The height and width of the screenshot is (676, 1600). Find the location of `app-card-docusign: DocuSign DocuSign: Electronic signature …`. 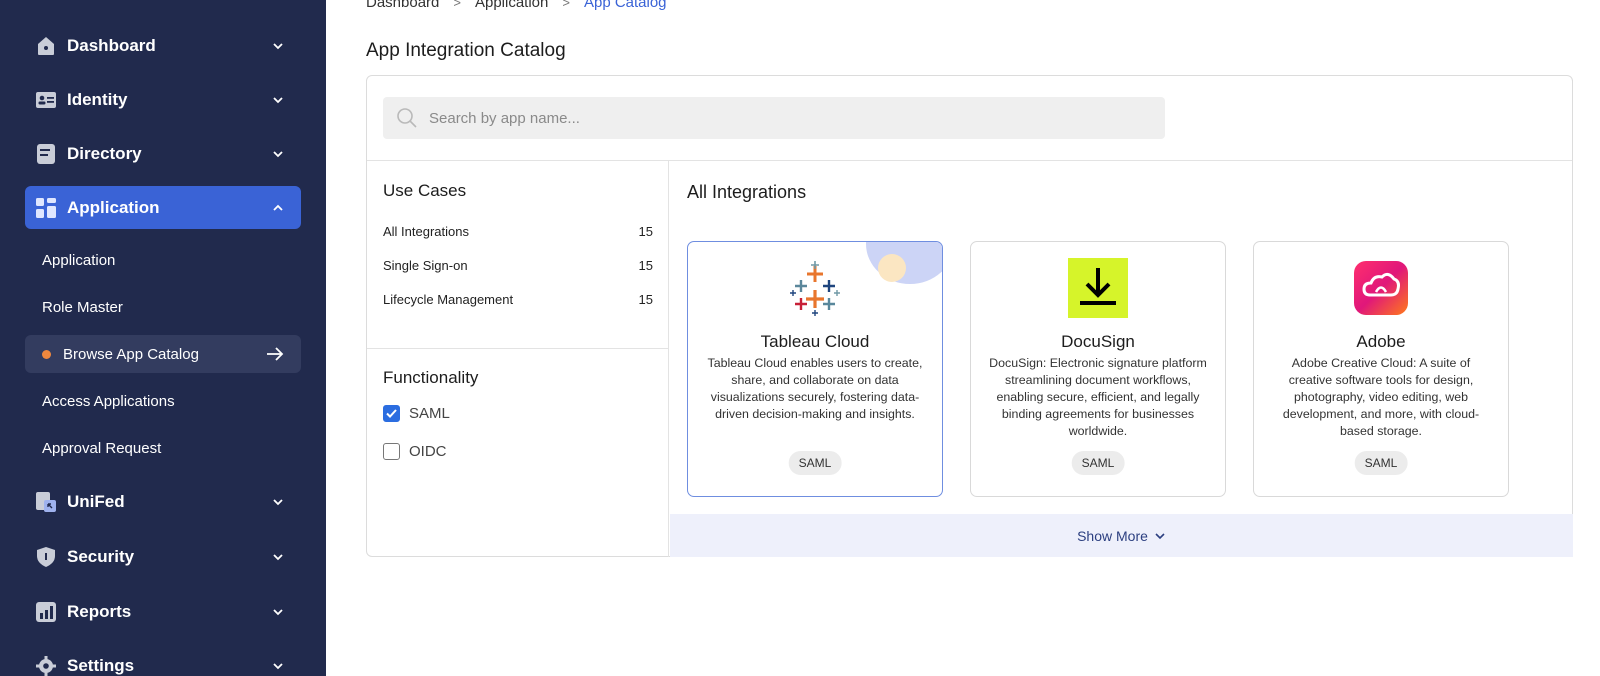

app-card-docusign: DocuSign DocuSign: Electronic signature … is located at coordinates (1098, 369).